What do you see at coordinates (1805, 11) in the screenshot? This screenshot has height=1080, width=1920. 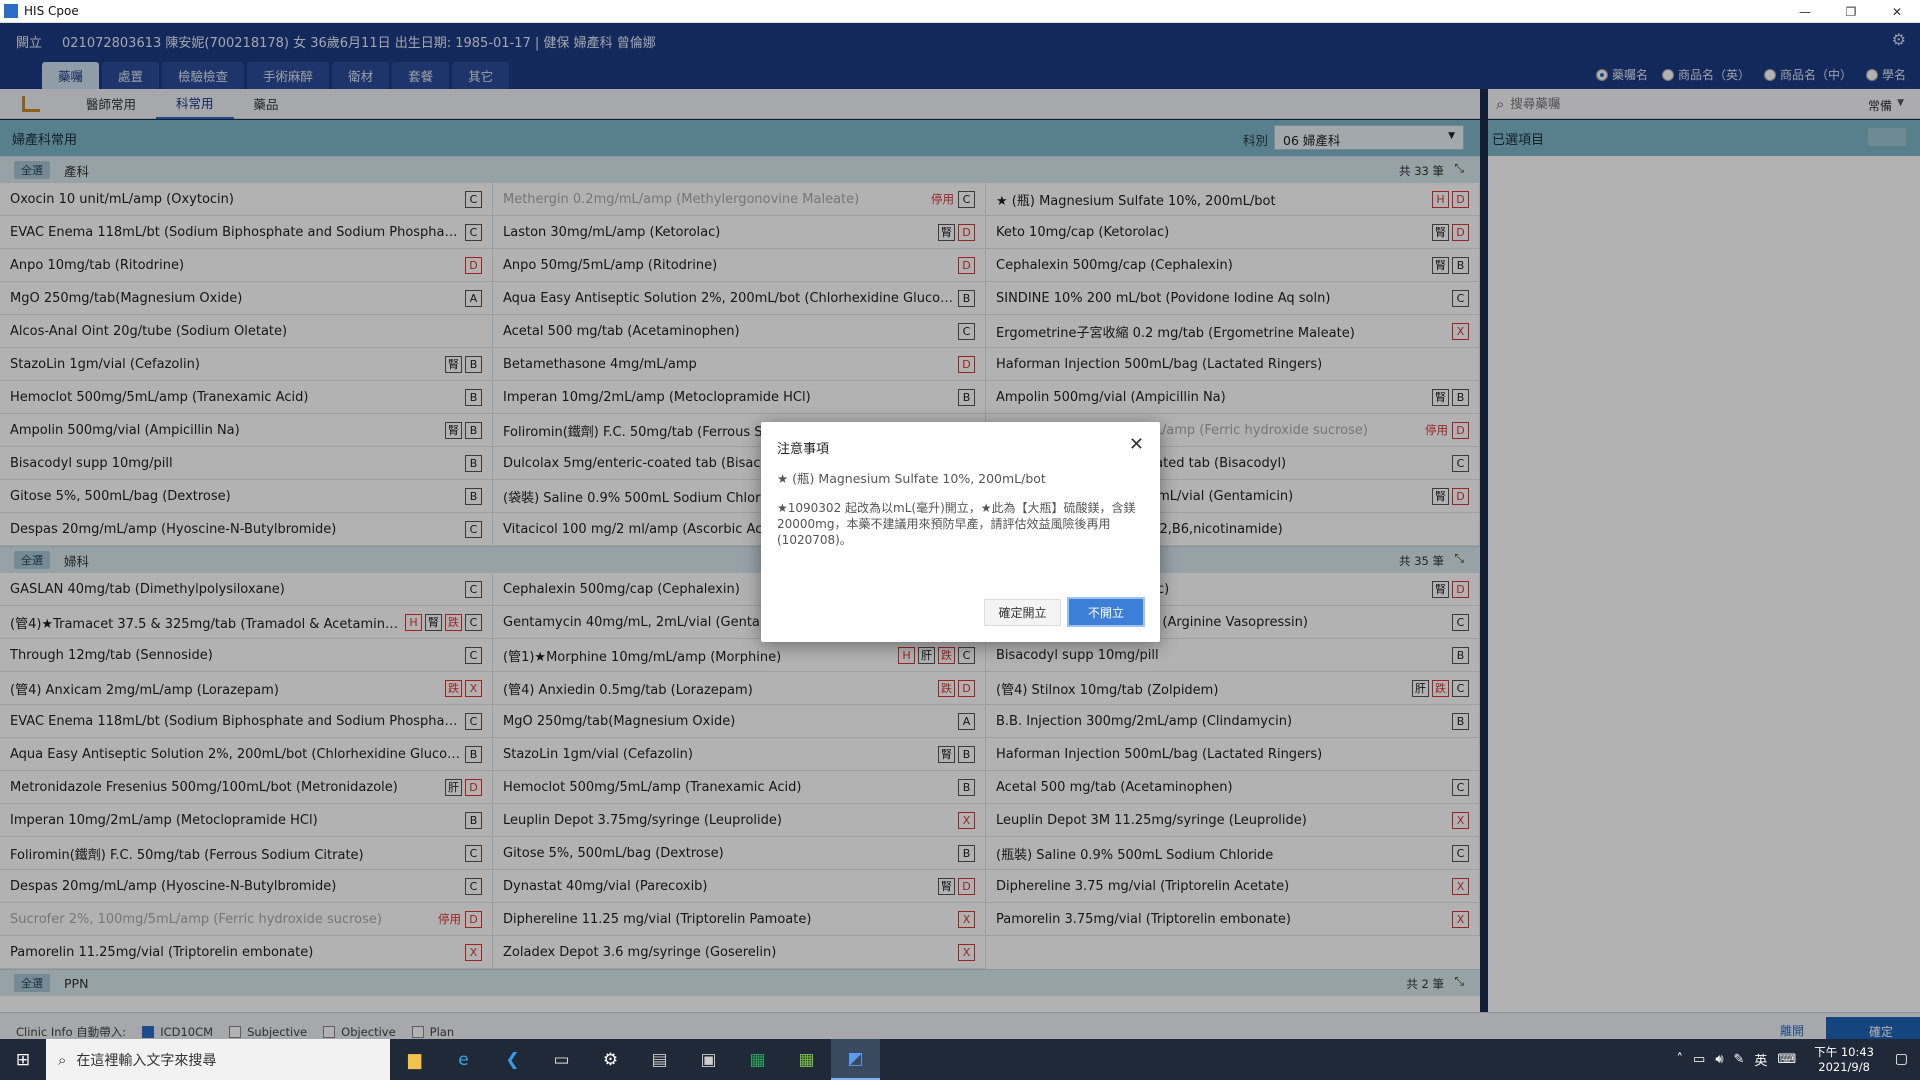 I see `minimize-button: —` at bounding box center [1805, 11].